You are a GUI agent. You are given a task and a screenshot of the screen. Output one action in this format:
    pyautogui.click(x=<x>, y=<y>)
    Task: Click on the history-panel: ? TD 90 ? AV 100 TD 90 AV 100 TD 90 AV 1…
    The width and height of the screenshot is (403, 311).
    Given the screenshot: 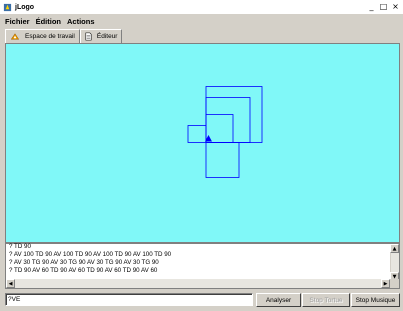 What is the action you would take?
    pyautogui.click(x=202, y=266)
    